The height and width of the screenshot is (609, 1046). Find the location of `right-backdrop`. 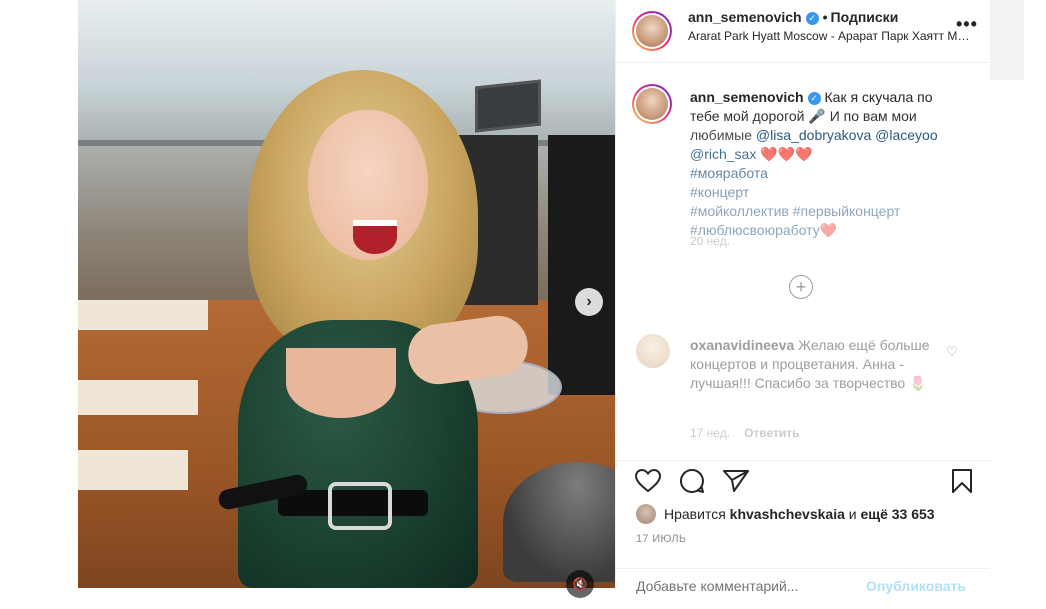

right-backdrop is located at coordinates (1018, 294).